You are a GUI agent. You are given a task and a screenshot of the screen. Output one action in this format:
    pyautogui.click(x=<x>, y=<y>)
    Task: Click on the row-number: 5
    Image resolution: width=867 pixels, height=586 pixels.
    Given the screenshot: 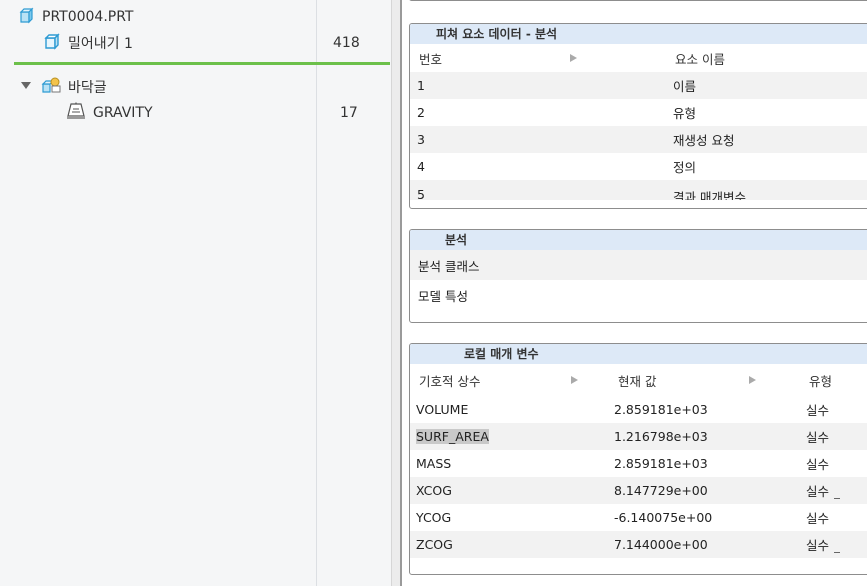 What is the action you would take?
    pyautogui.click(x=421, y=193)
    